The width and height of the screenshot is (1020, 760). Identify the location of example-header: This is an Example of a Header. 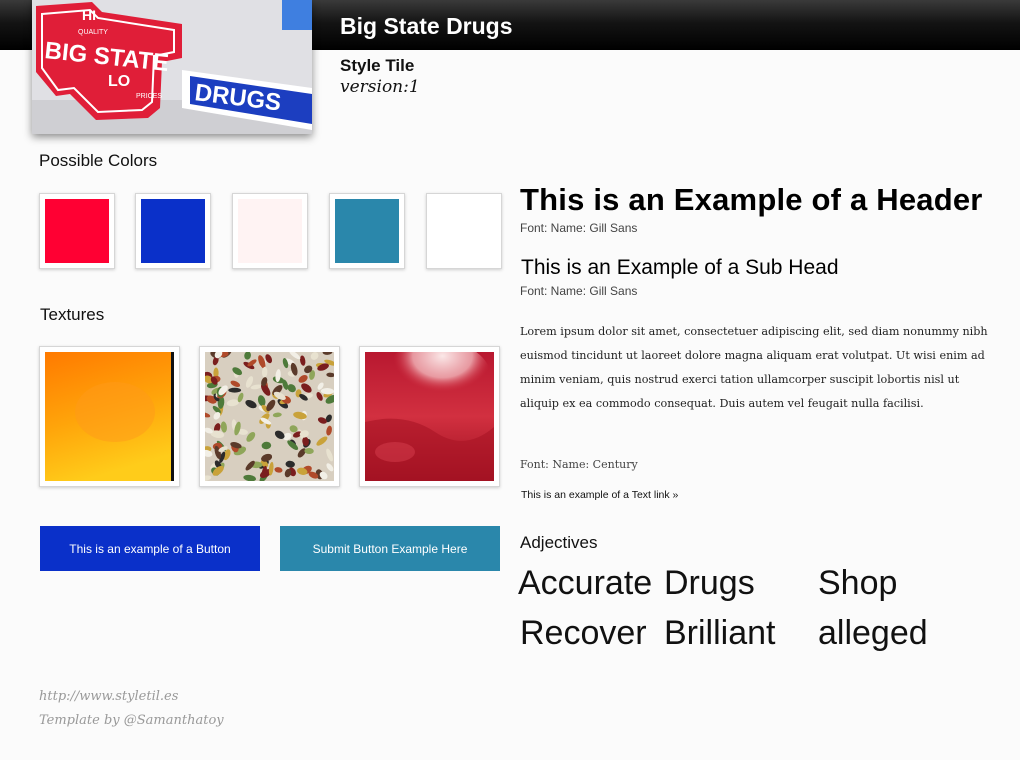
(751, 199).